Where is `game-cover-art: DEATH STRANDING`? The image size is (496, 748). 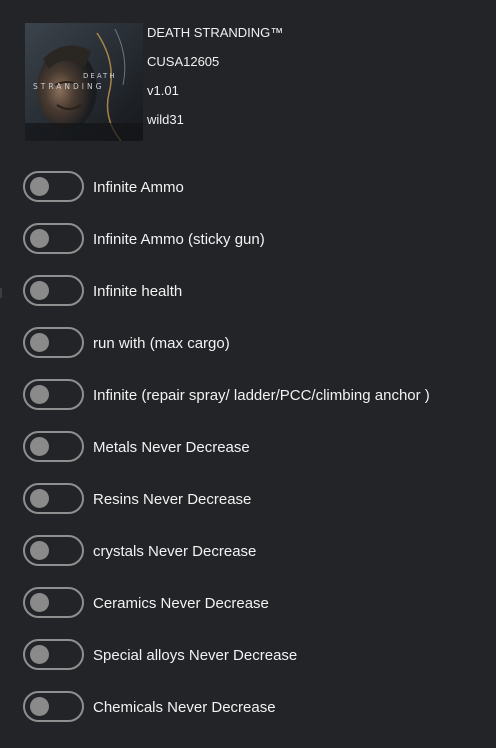
game-cover-art: DEATH STRANDING is located at coordinates (84, 82).